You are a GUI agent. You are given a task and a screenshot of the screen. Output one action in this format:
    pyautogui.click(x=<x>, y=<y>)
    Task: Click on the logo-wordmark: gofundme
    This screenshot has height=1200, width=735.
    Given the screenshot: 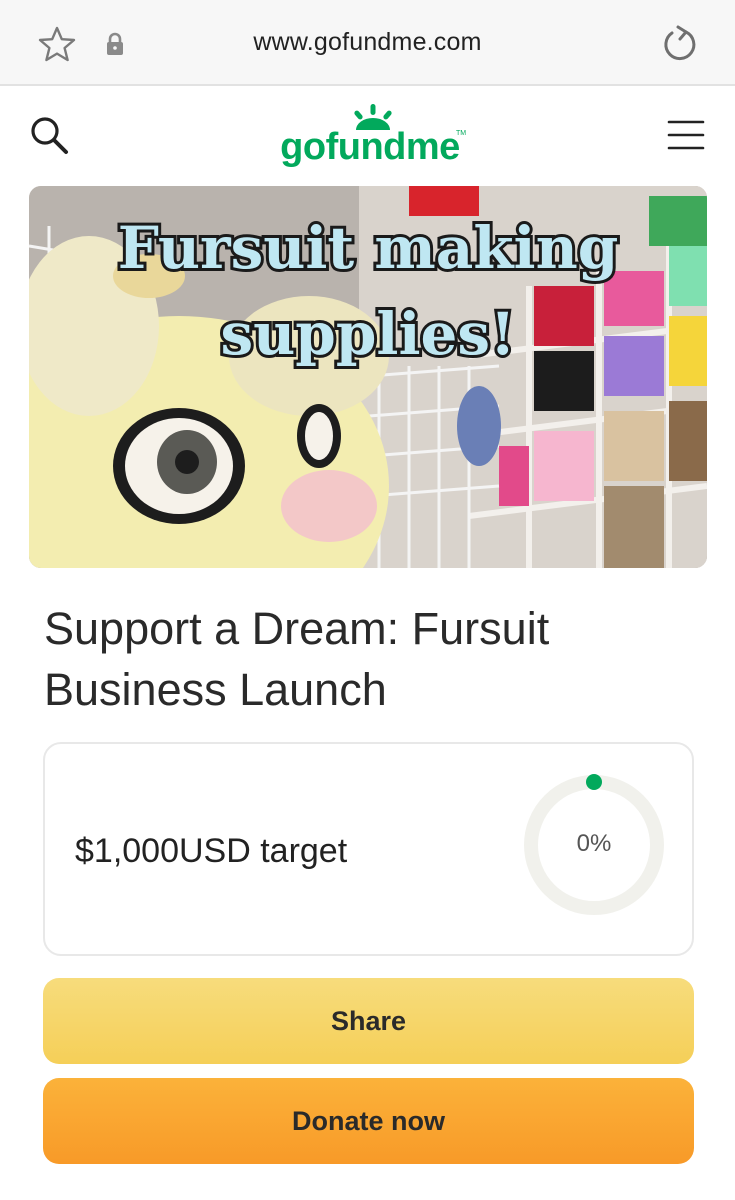 What is the action you would take?
    pyautogui.click(x=370, y=147)
    